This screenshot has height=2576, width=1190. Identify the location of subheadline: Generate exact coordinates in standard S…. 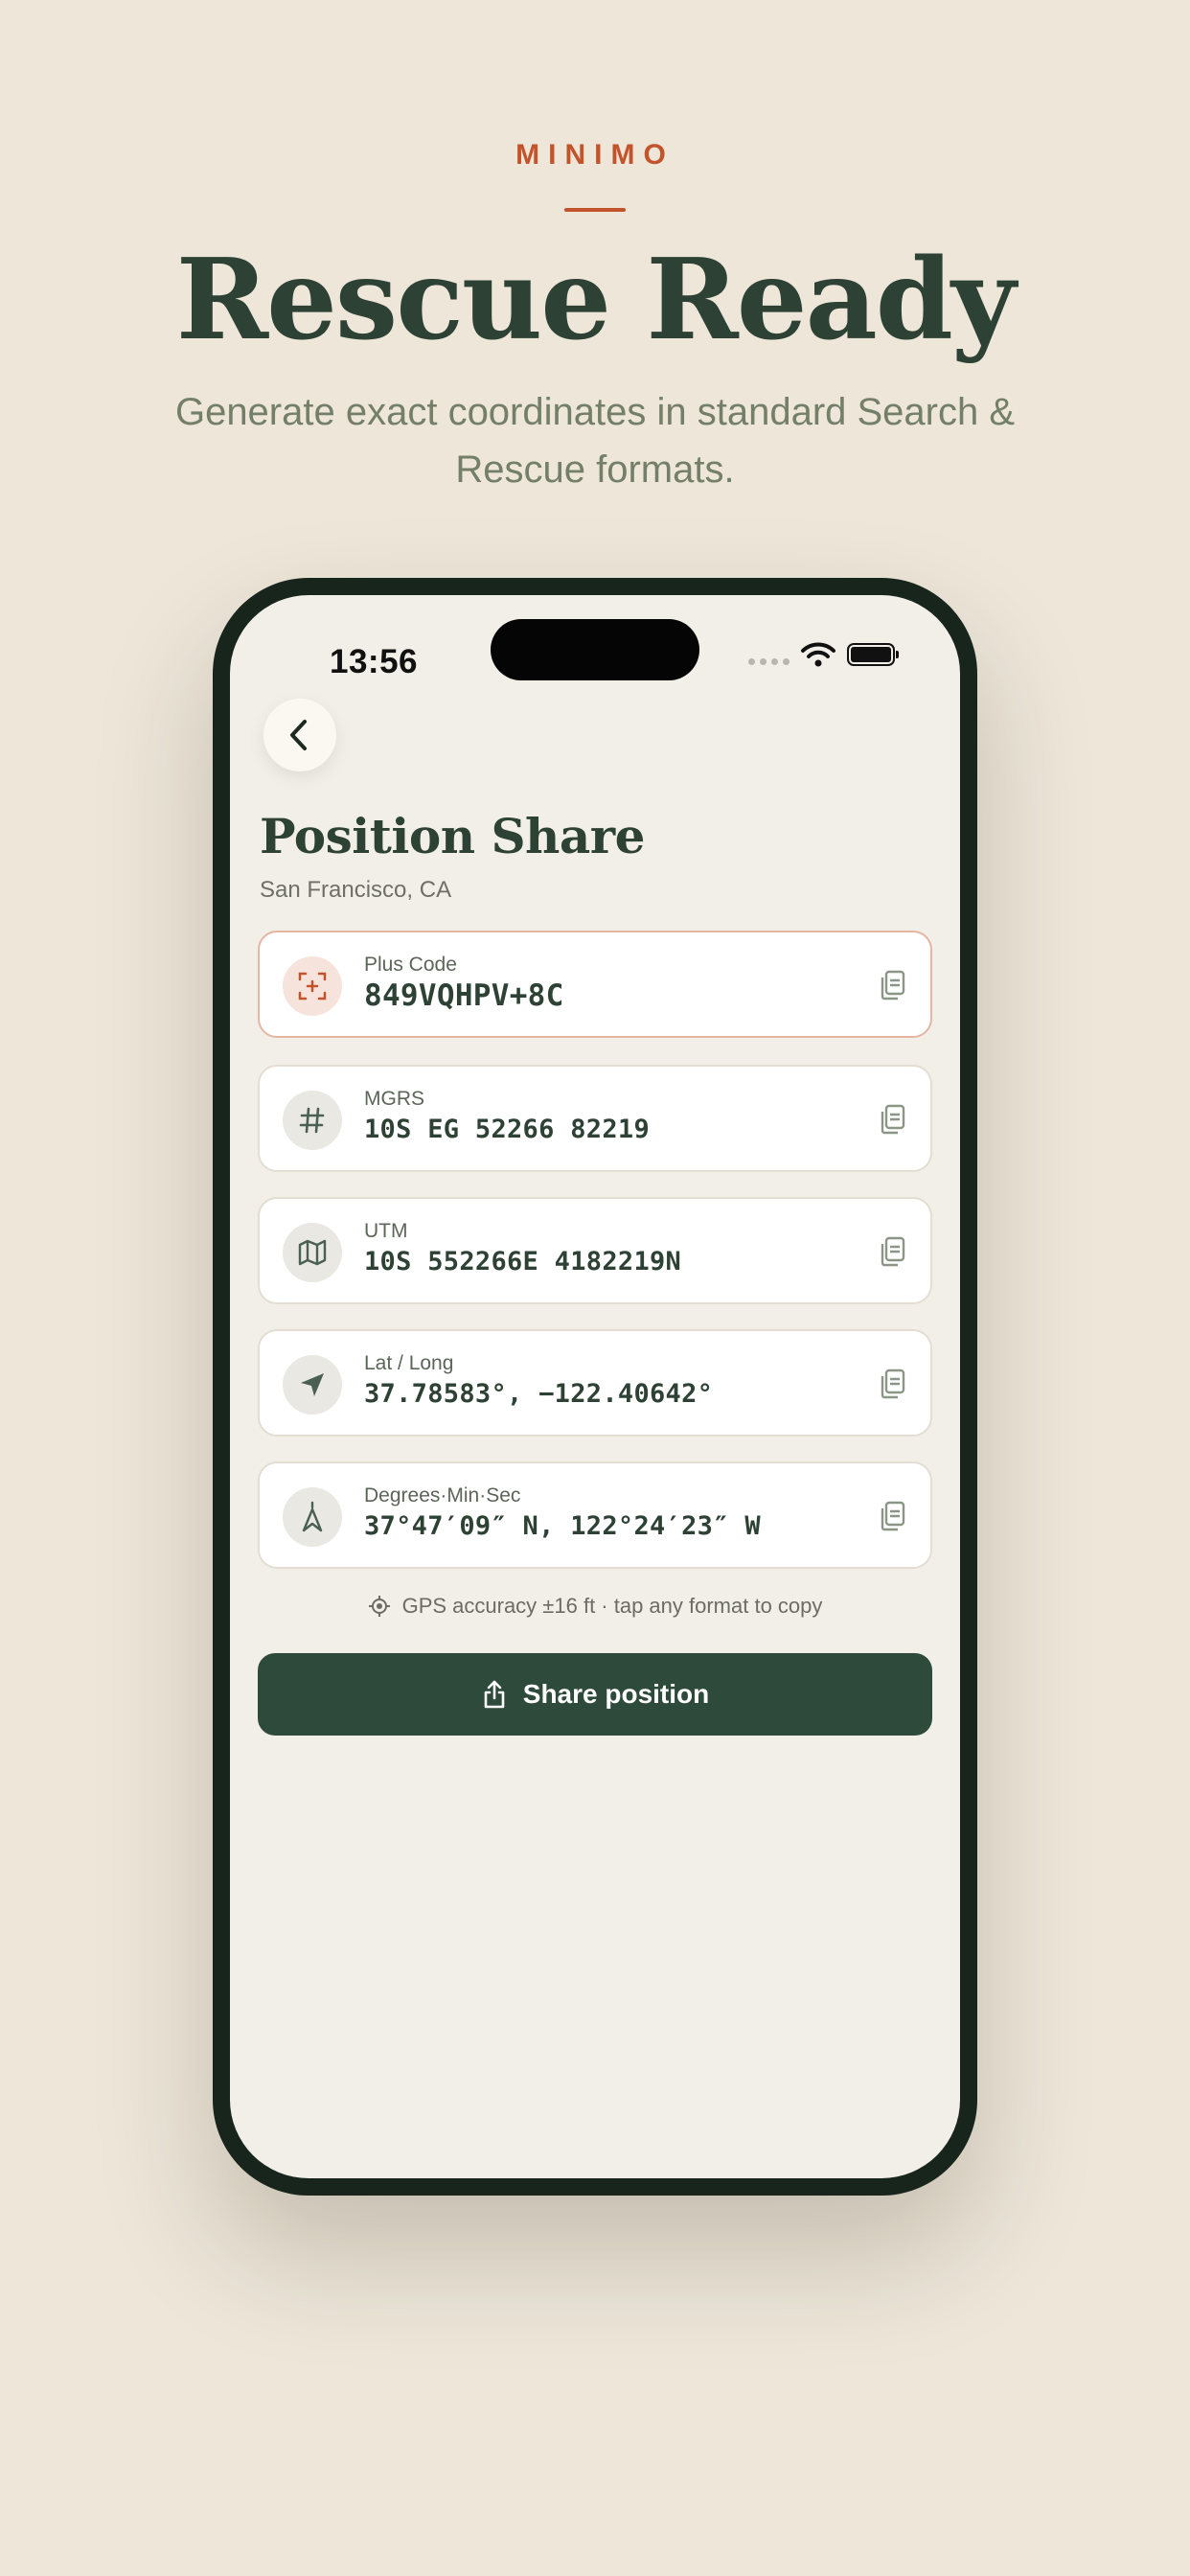
(595, 441).